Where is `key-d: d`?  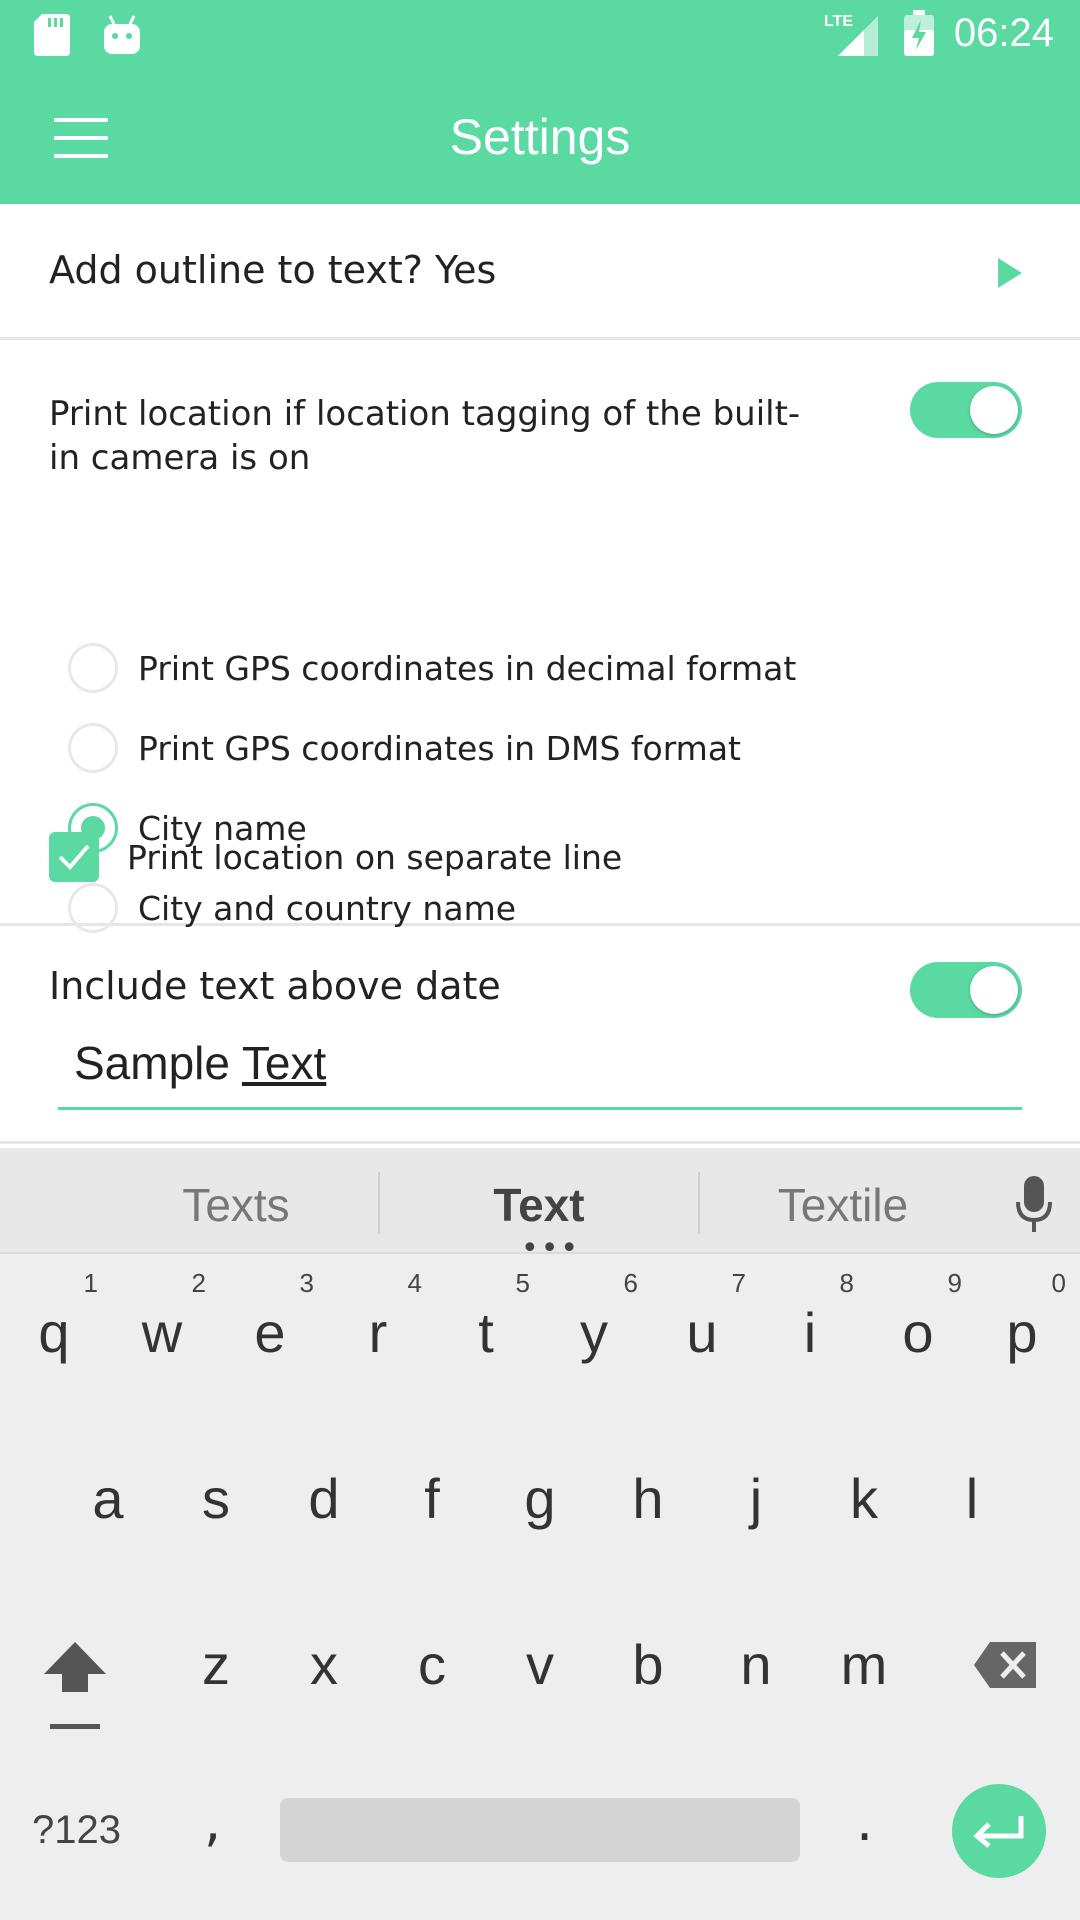
key-d: d is located at coordinates (324, 1498).